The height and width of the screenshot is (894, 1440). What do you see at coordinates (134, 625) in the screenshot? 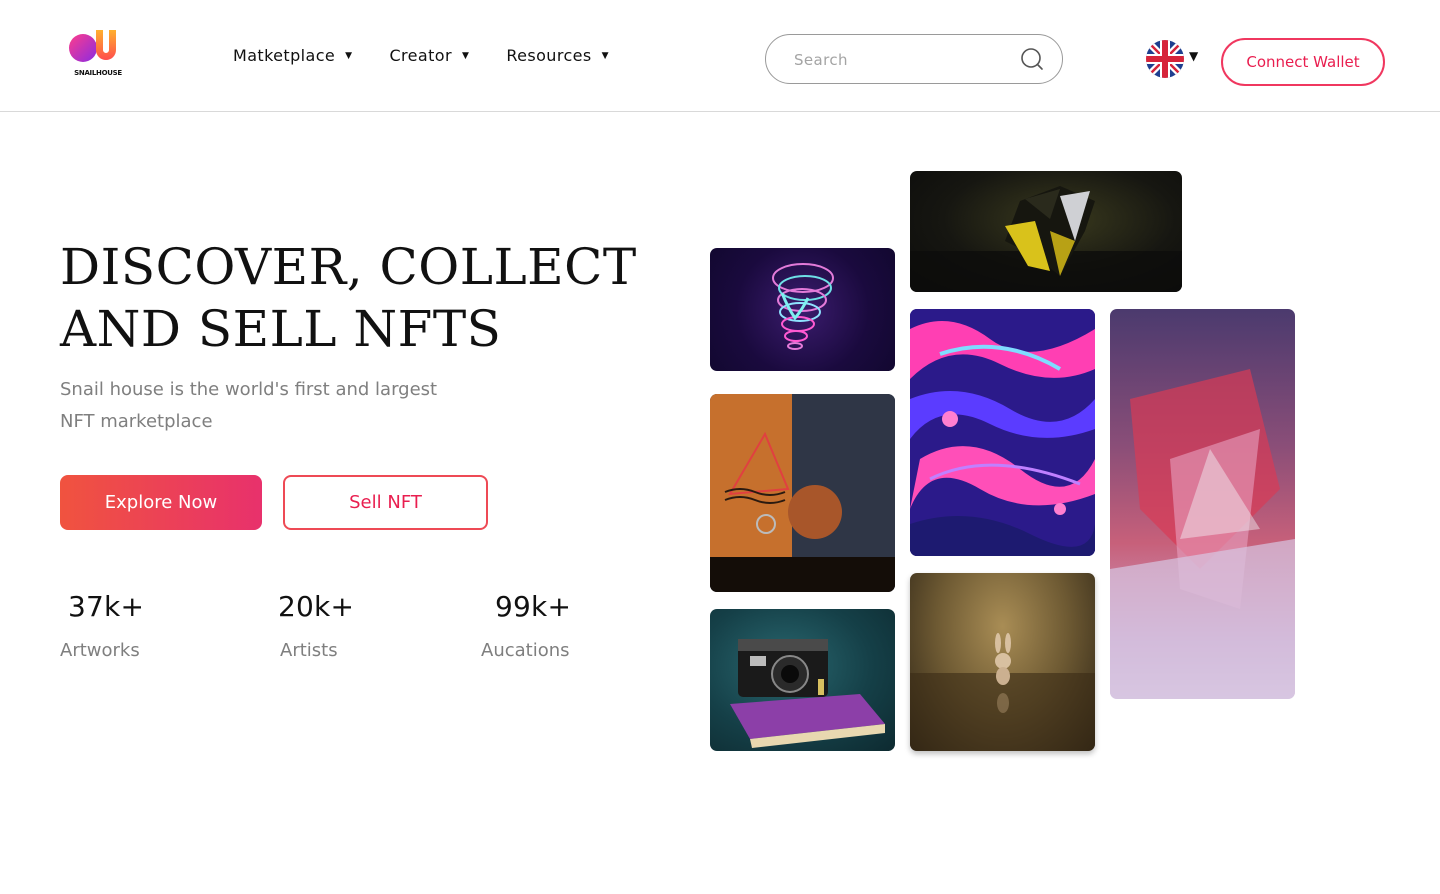
I see `stat-artworks: 37k+ Artworks` at bounding box center [134, 625].